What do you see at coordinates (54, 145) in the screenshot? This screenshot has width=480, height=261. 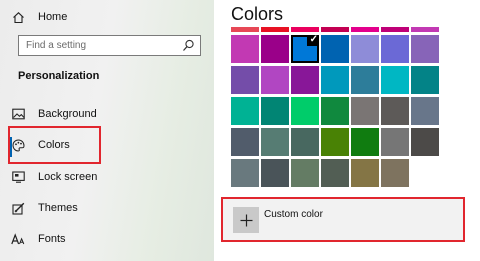 I see `colors-highlight-annotation` at bounding box center [54, 145].